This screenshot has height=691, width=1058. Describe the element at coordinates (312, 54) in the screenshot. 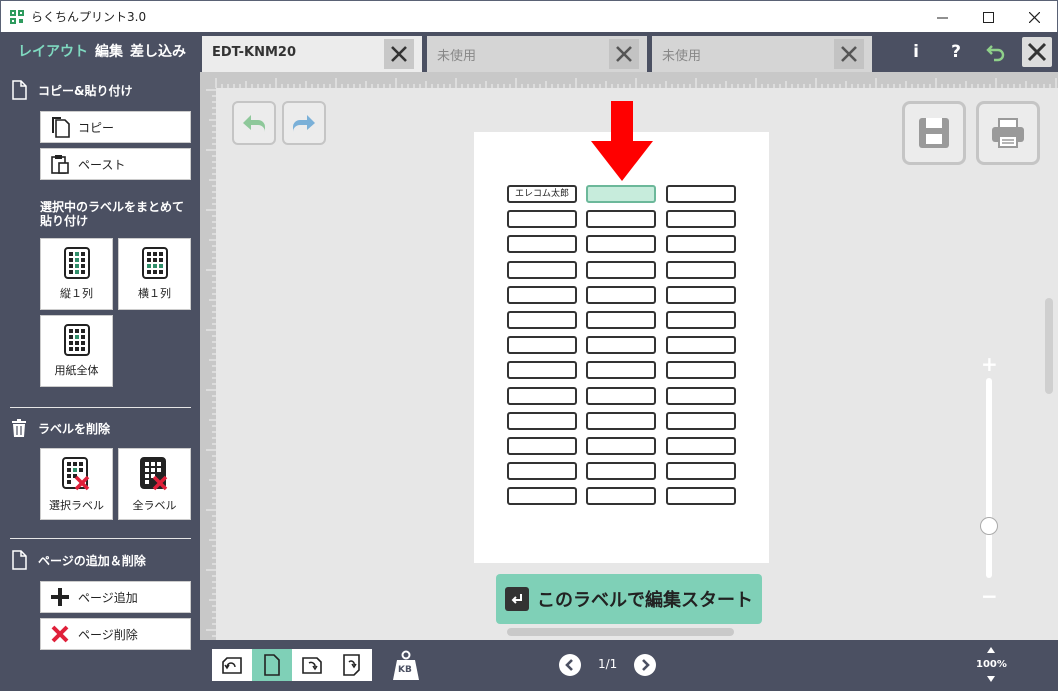

I see `doc-tab-1: EDT-KNM20` at that location.